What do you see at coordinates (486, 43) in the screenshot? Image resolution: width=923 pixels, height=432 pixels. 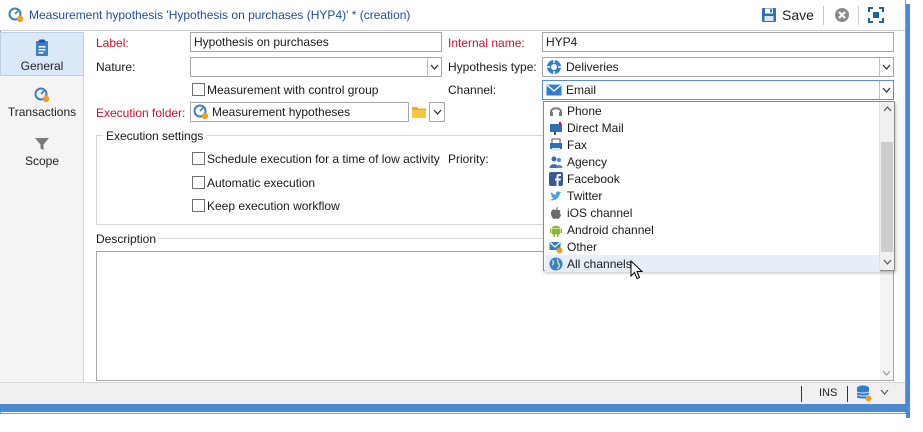 I see `internal-name-caption: Internal name:` at bounding box center [486, 43].